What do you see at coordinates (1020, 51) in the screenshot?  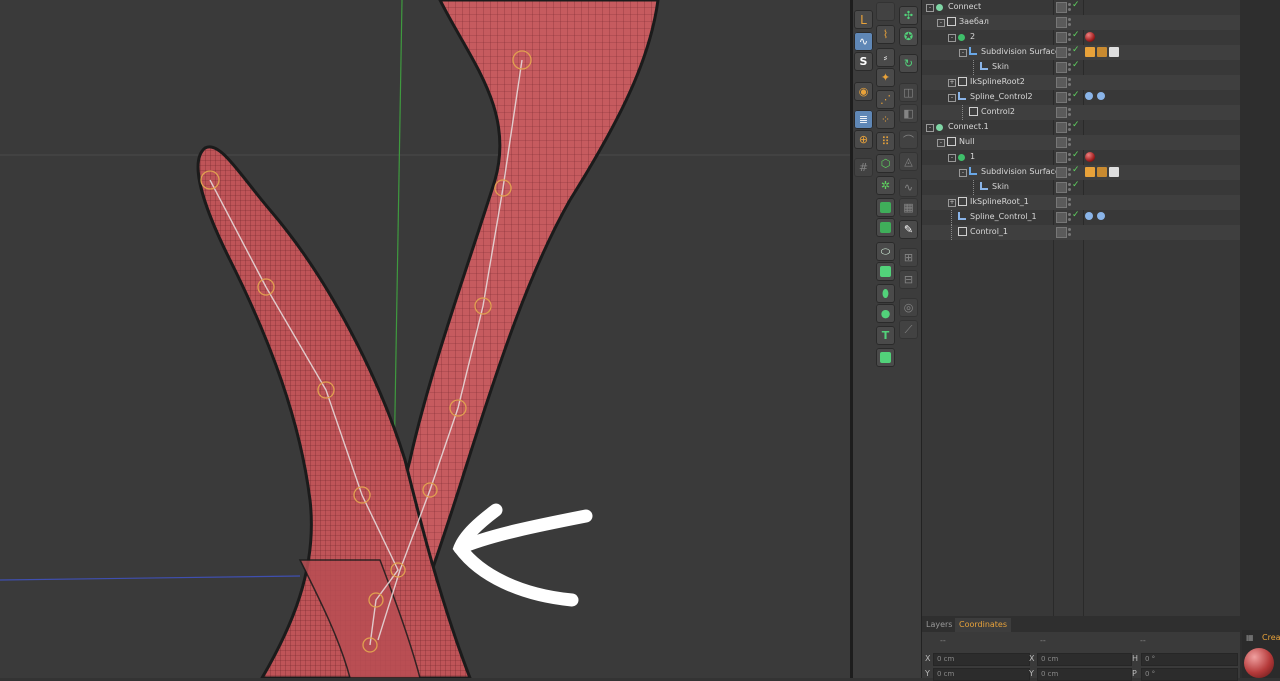 I see `object-name: Subdivision Surface` at bounding box center [1020, 51].